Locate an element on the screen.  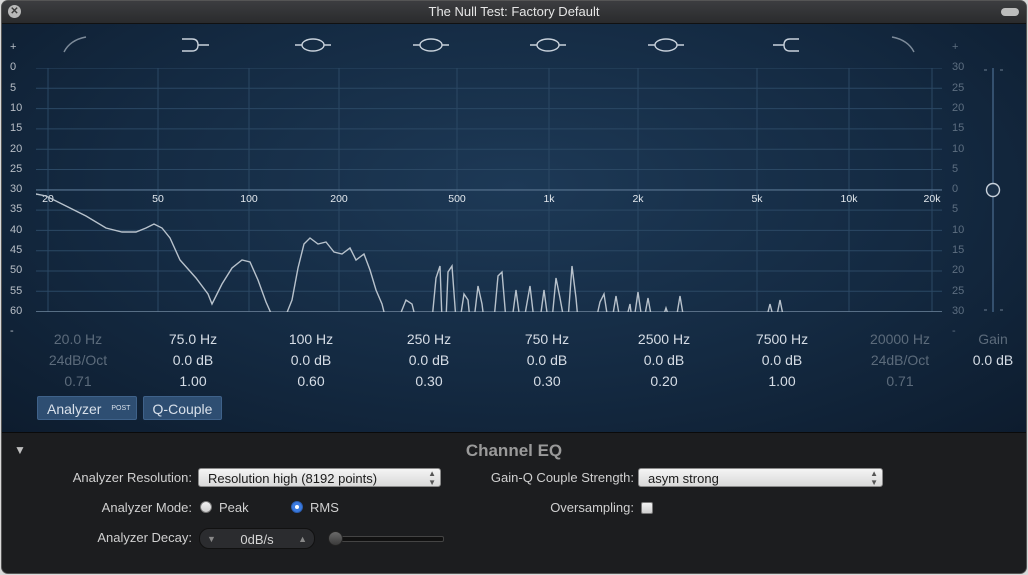
band-8-freq: 20000 Hz is located at coordinates (900, 339).